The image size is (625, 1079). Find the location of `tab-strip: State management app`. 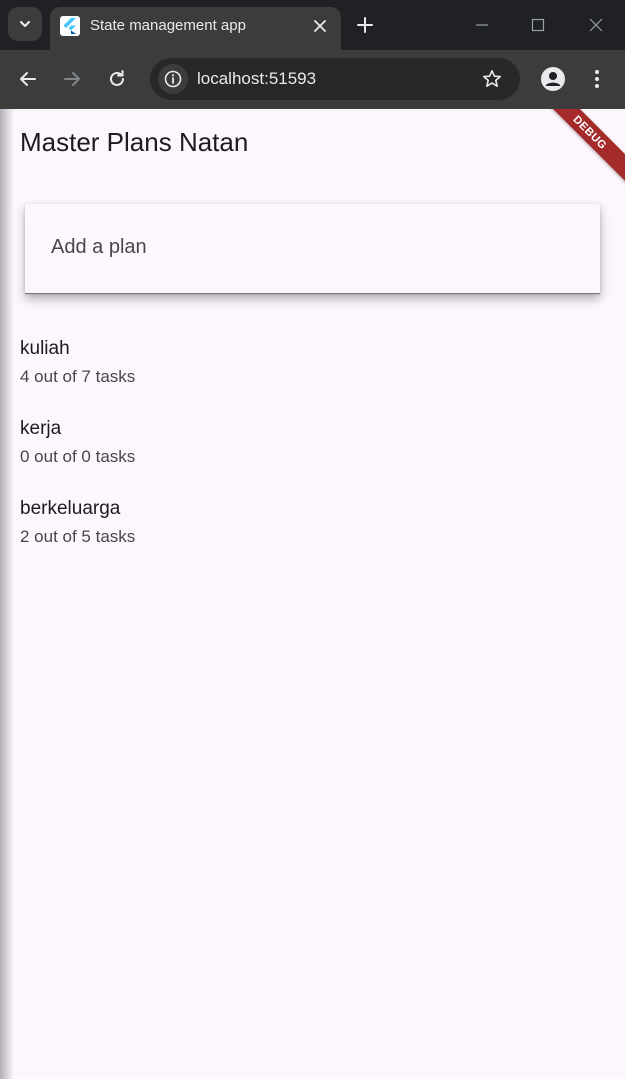

tab-strip: State management app is located at coordinates (312, 25).